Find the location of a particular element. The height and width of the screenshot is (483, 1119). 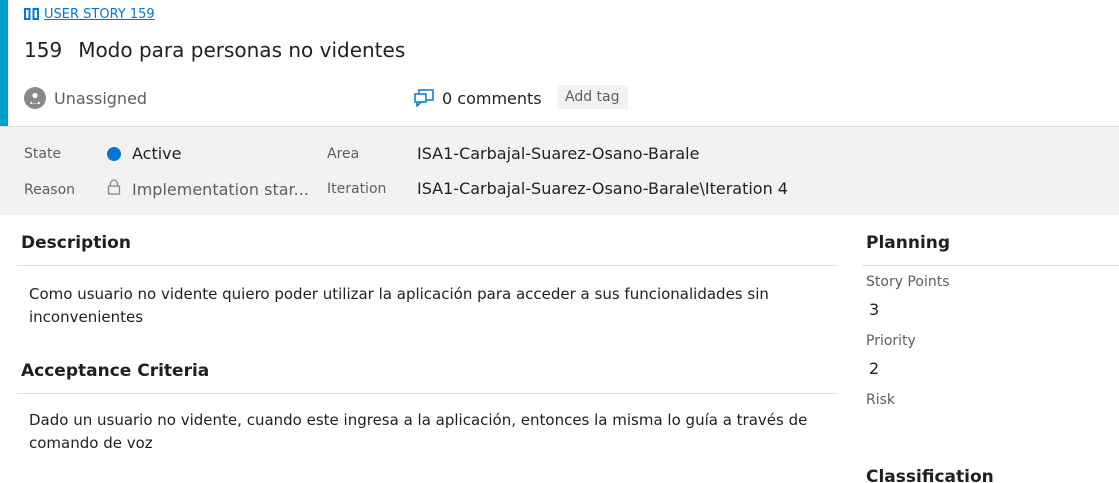

planning-heading: Planning is located at coordinates (908, 243).